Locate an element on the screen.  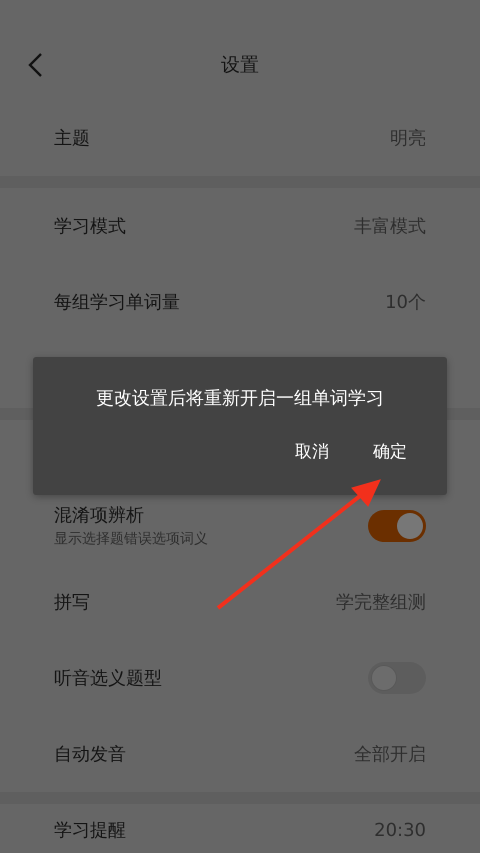
confirm-button: 确定 is located at coordinates (390, 453).